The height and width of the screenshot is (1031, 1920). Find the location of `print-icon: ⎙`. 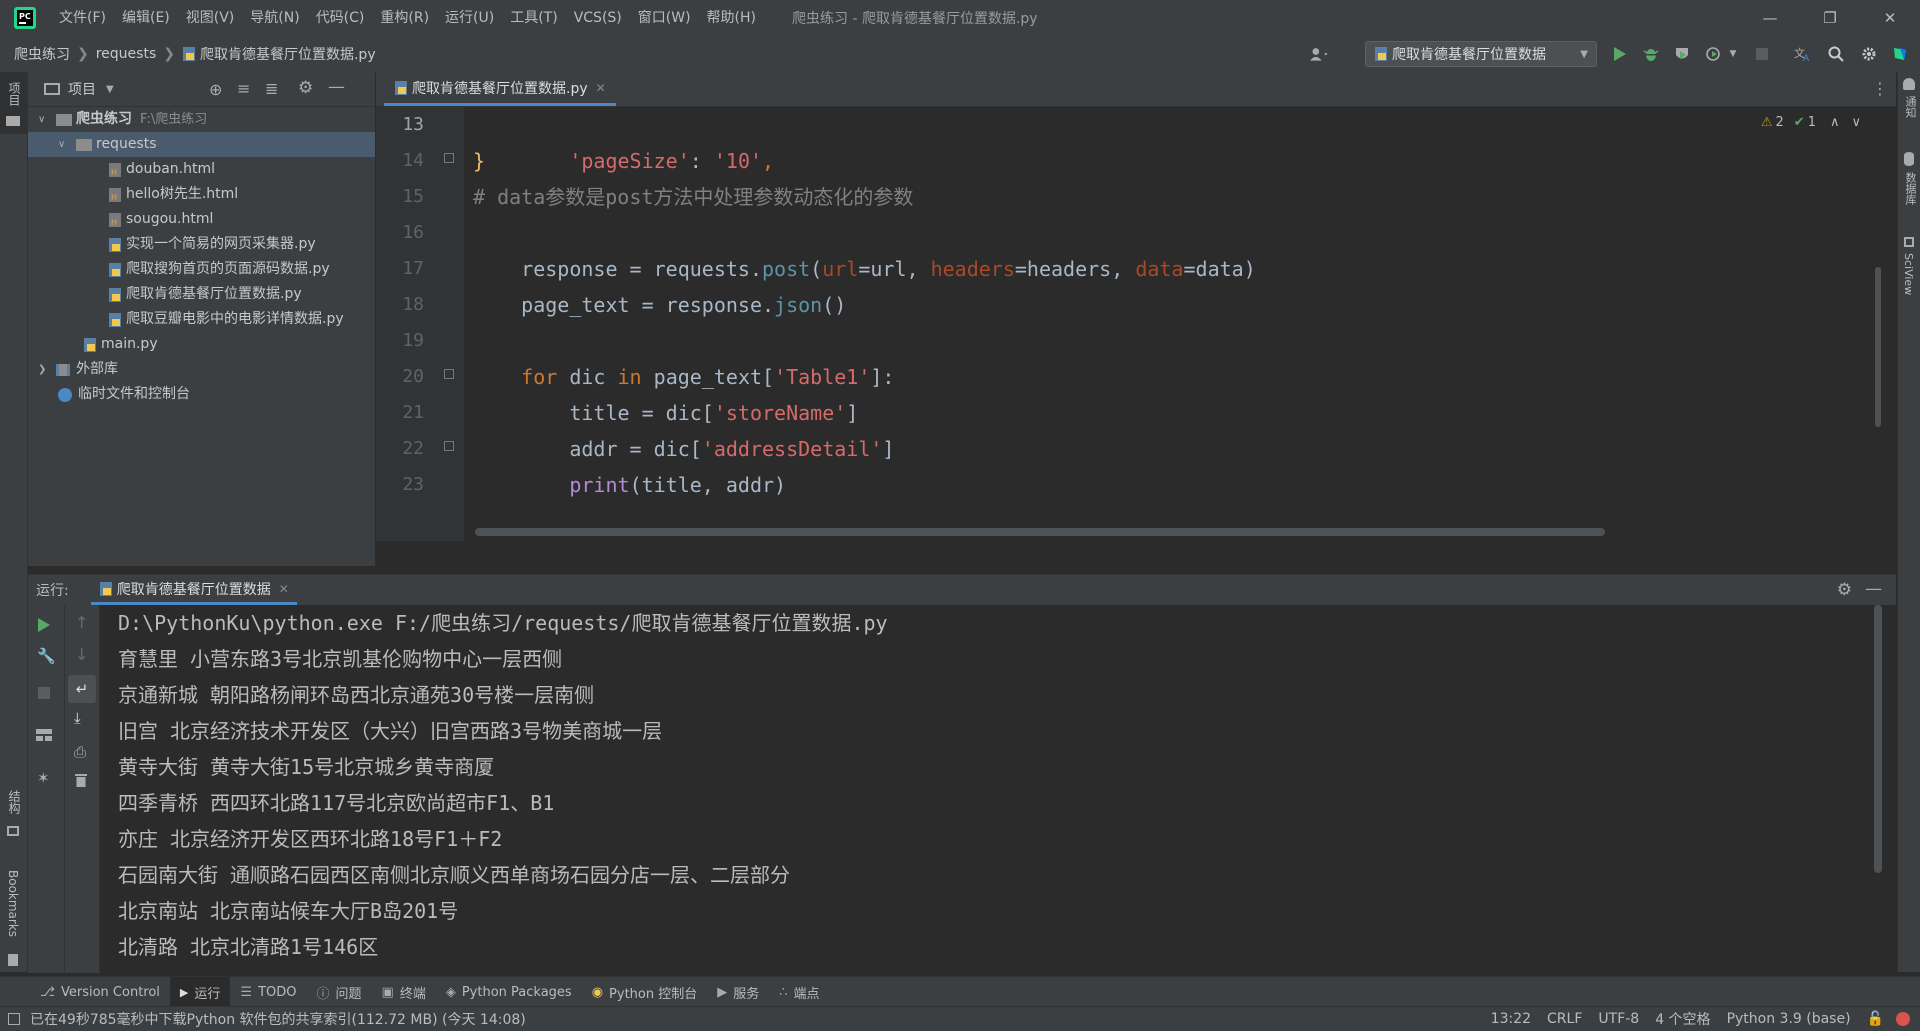

print-icon: ⎙ is located at coordinates (80, 752).